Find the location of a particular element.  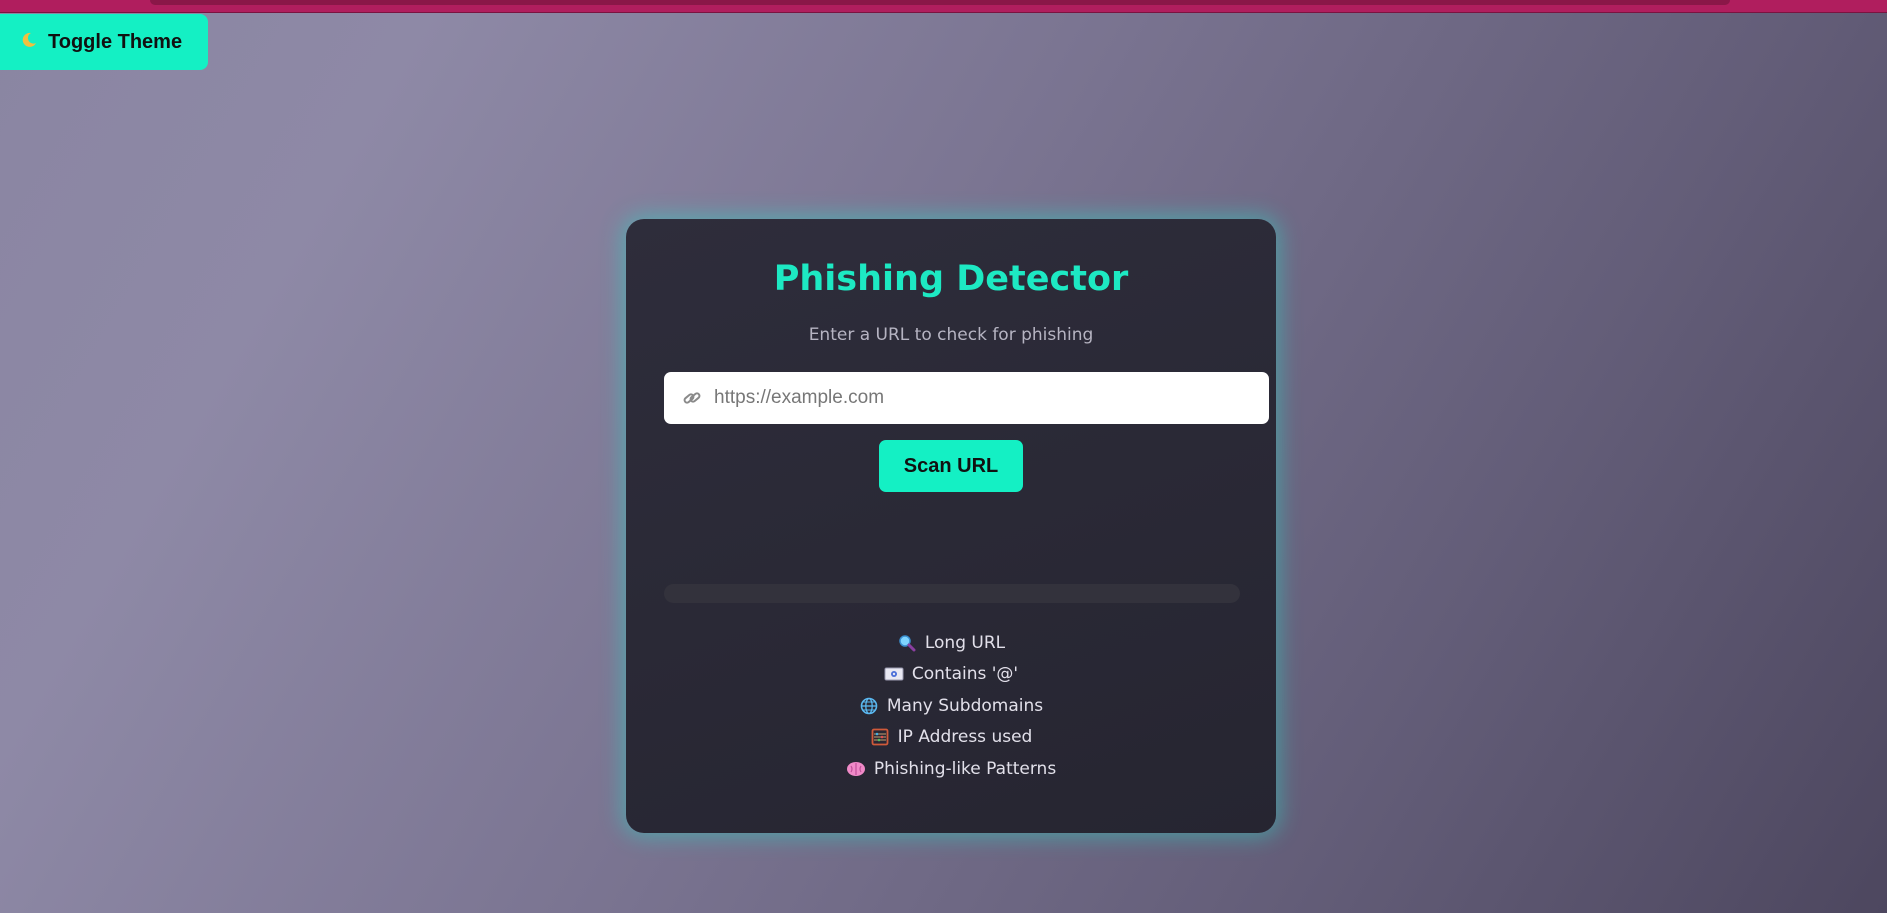

moon-icon is located at coordinates (29, 42).